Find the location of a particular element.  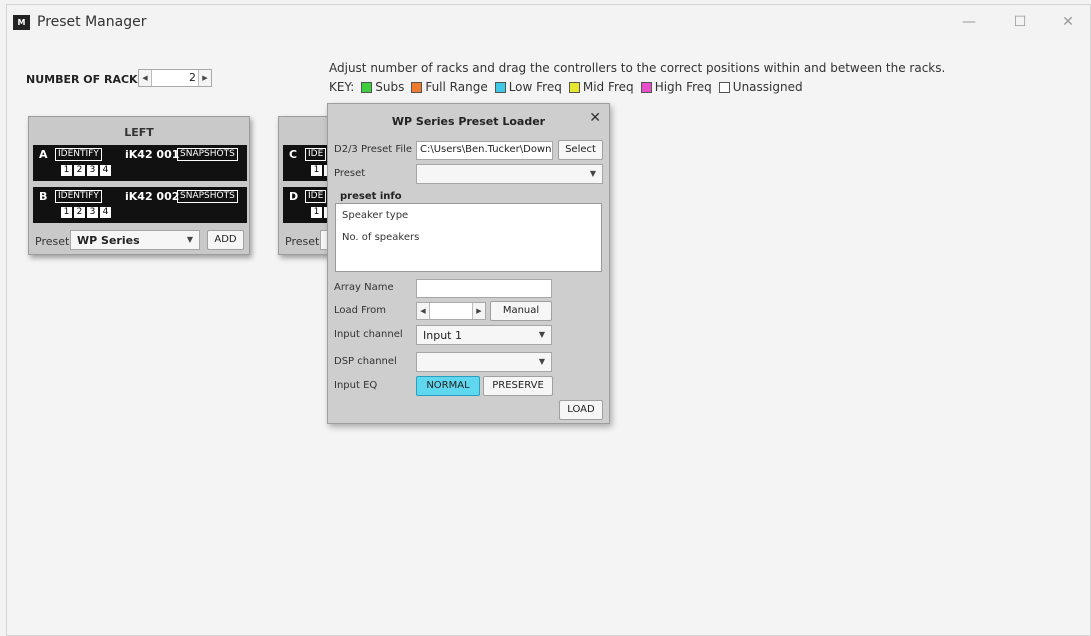

key-item-label: Mid Freq is located at coordinates (608, 87).